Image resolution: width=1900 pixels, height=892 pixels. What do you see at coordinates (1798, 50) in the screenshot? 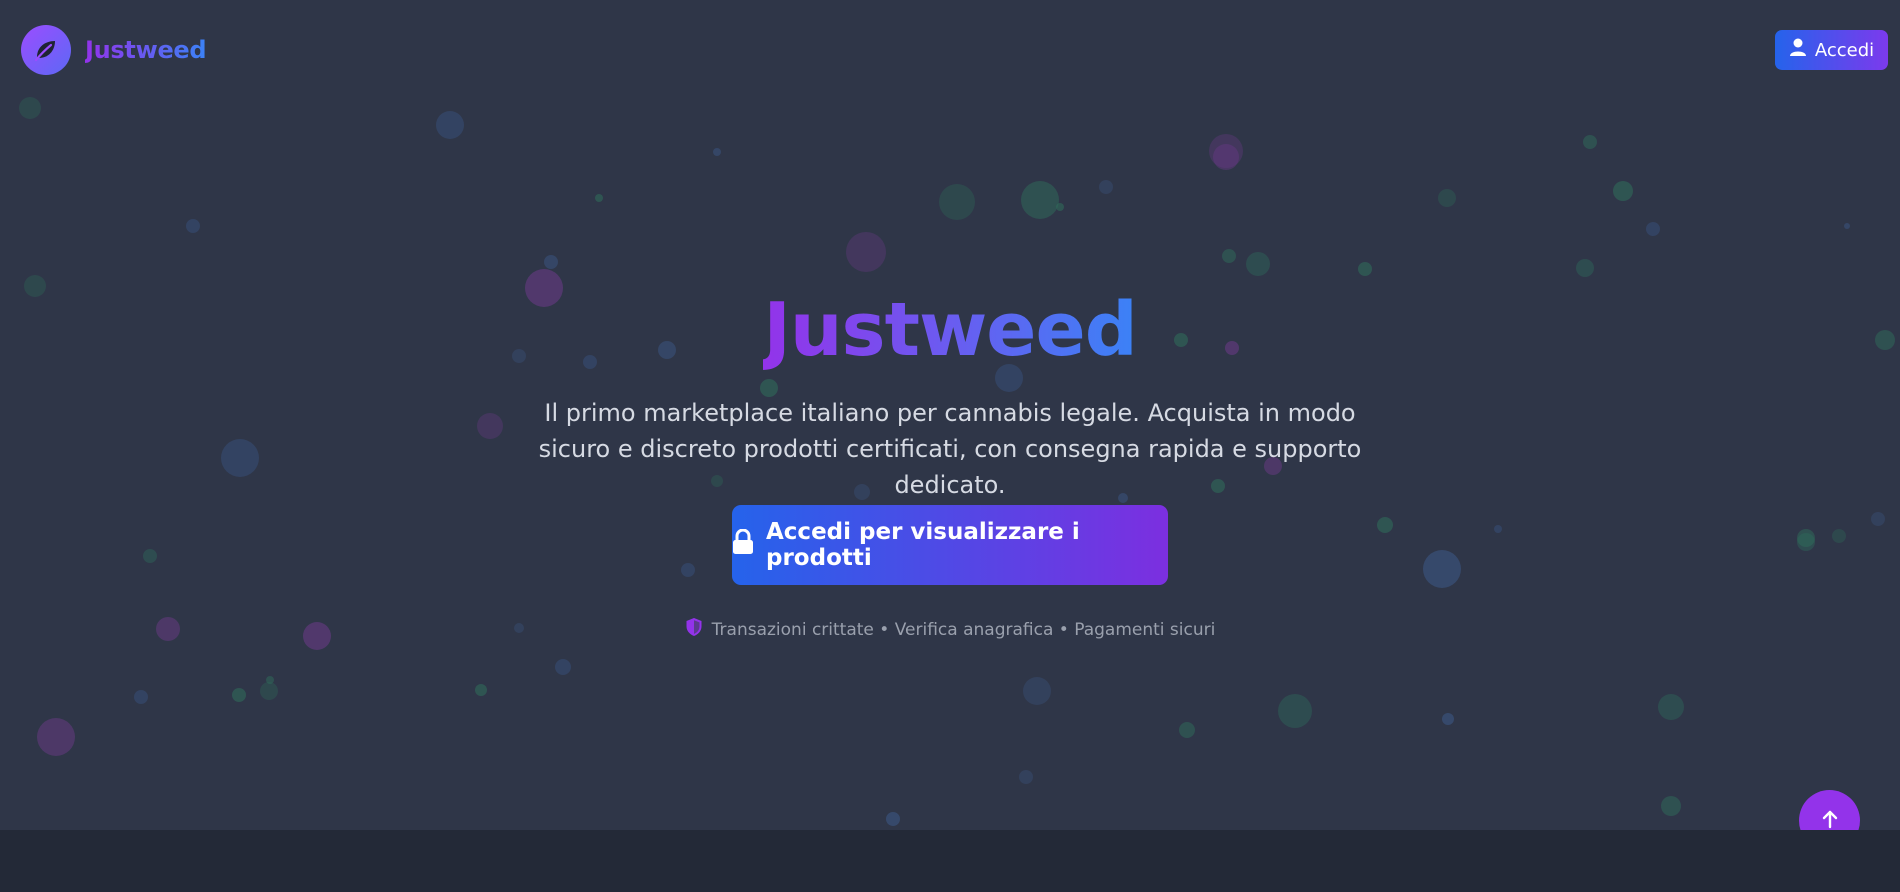
I see `user-icon` at bounding box center [1798, 50].